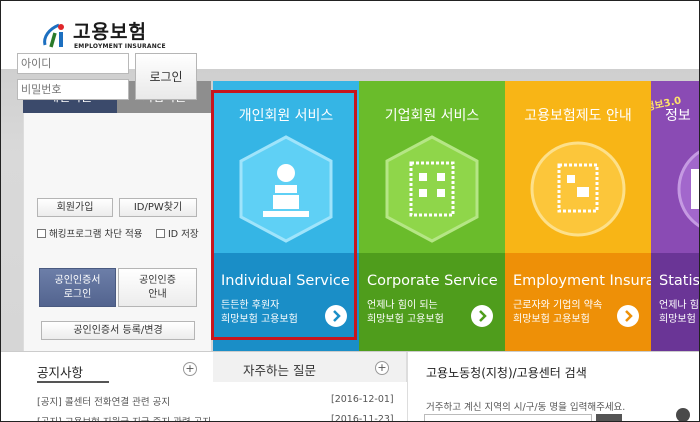 The height and width of the screenshot is (422, 700). Describe the element at coordinates (609, 417) in the screenshot. I see `search-icon` at that location.